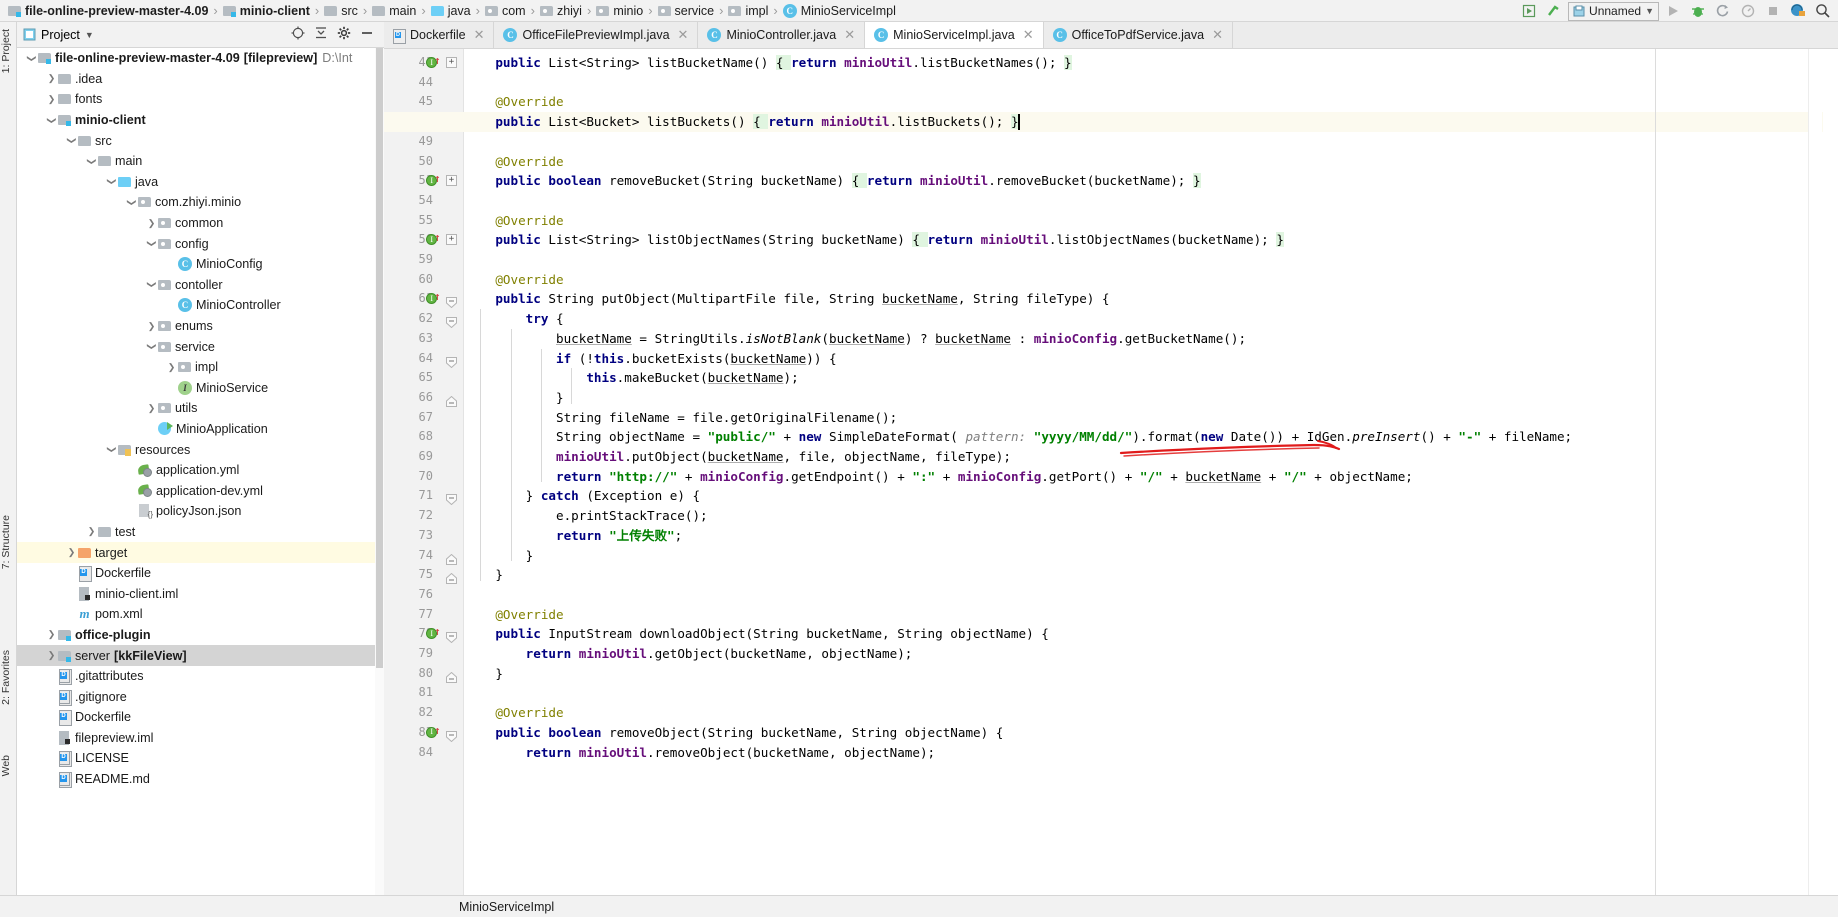  Describe the element at coordinates (200, 696) in the screenshot. I see `tree-item--gitignore: .gitignore` at that location.